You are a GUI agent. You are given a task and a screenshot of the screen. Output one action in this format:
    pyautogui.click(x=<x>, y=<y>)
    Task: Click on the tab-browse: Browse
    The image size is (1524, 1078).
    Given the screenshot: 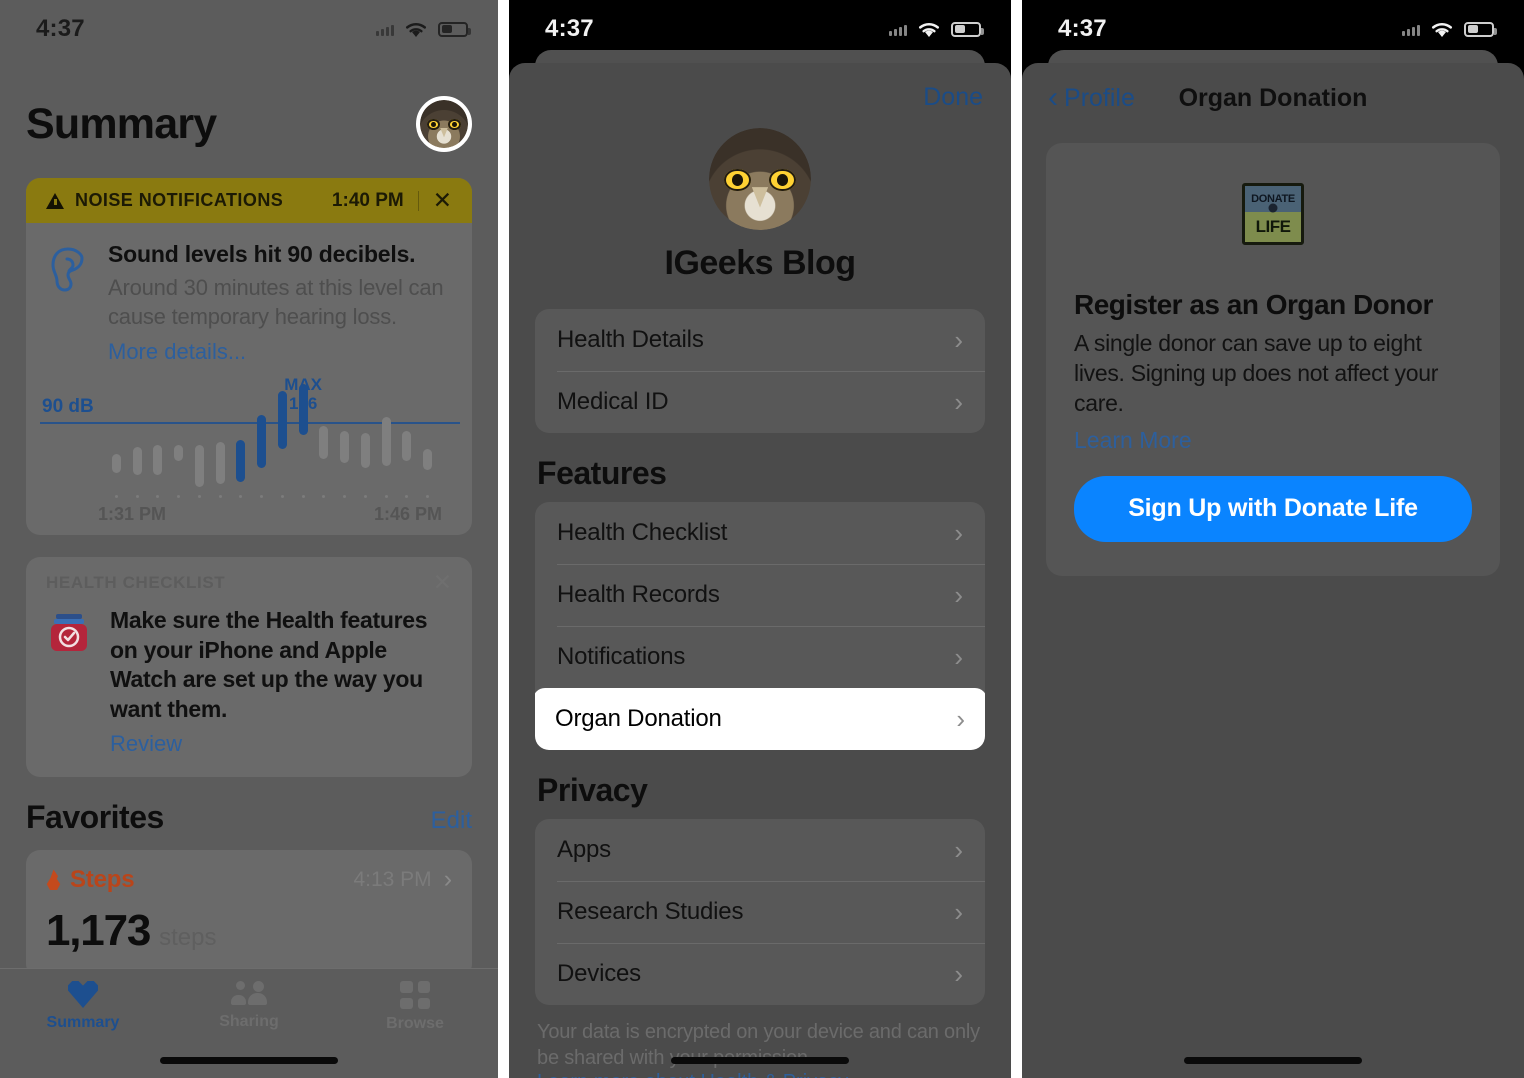 What is the action you would take?
    pyautogui.click(x=415, y=1007)
    